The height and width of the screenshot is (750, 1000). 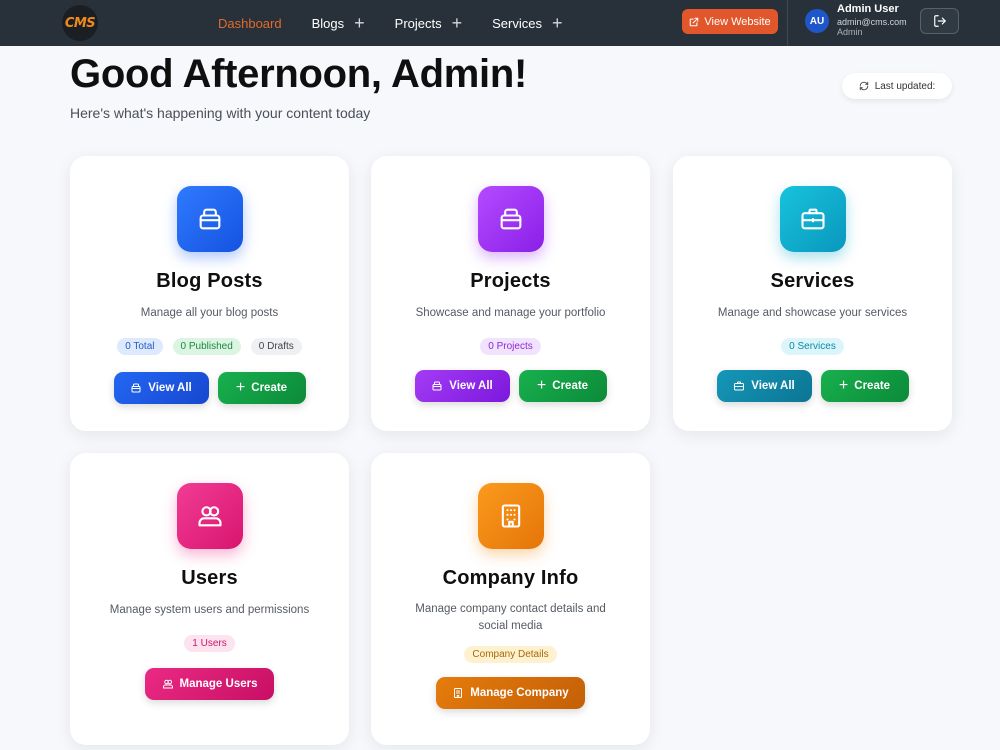 I want to click on card-title: Blog Posts, so click(x=209, y=281).